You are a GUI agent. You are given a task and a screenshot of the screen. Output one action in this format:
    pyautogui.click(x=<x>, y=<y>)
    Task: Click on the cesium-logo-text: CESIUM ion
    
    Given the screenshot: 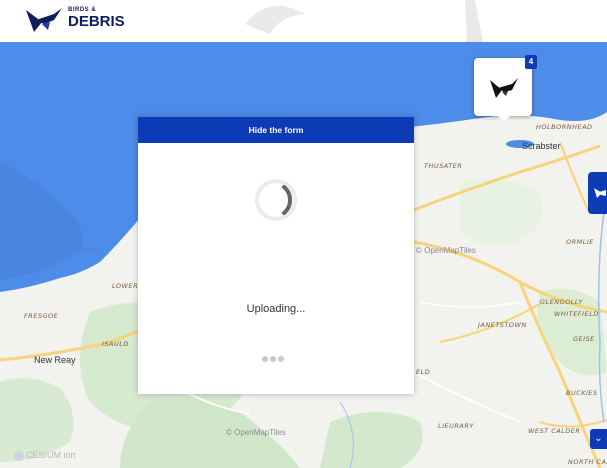 What is the action you would take?
    pyautogui.click(x=51, y=455)
    